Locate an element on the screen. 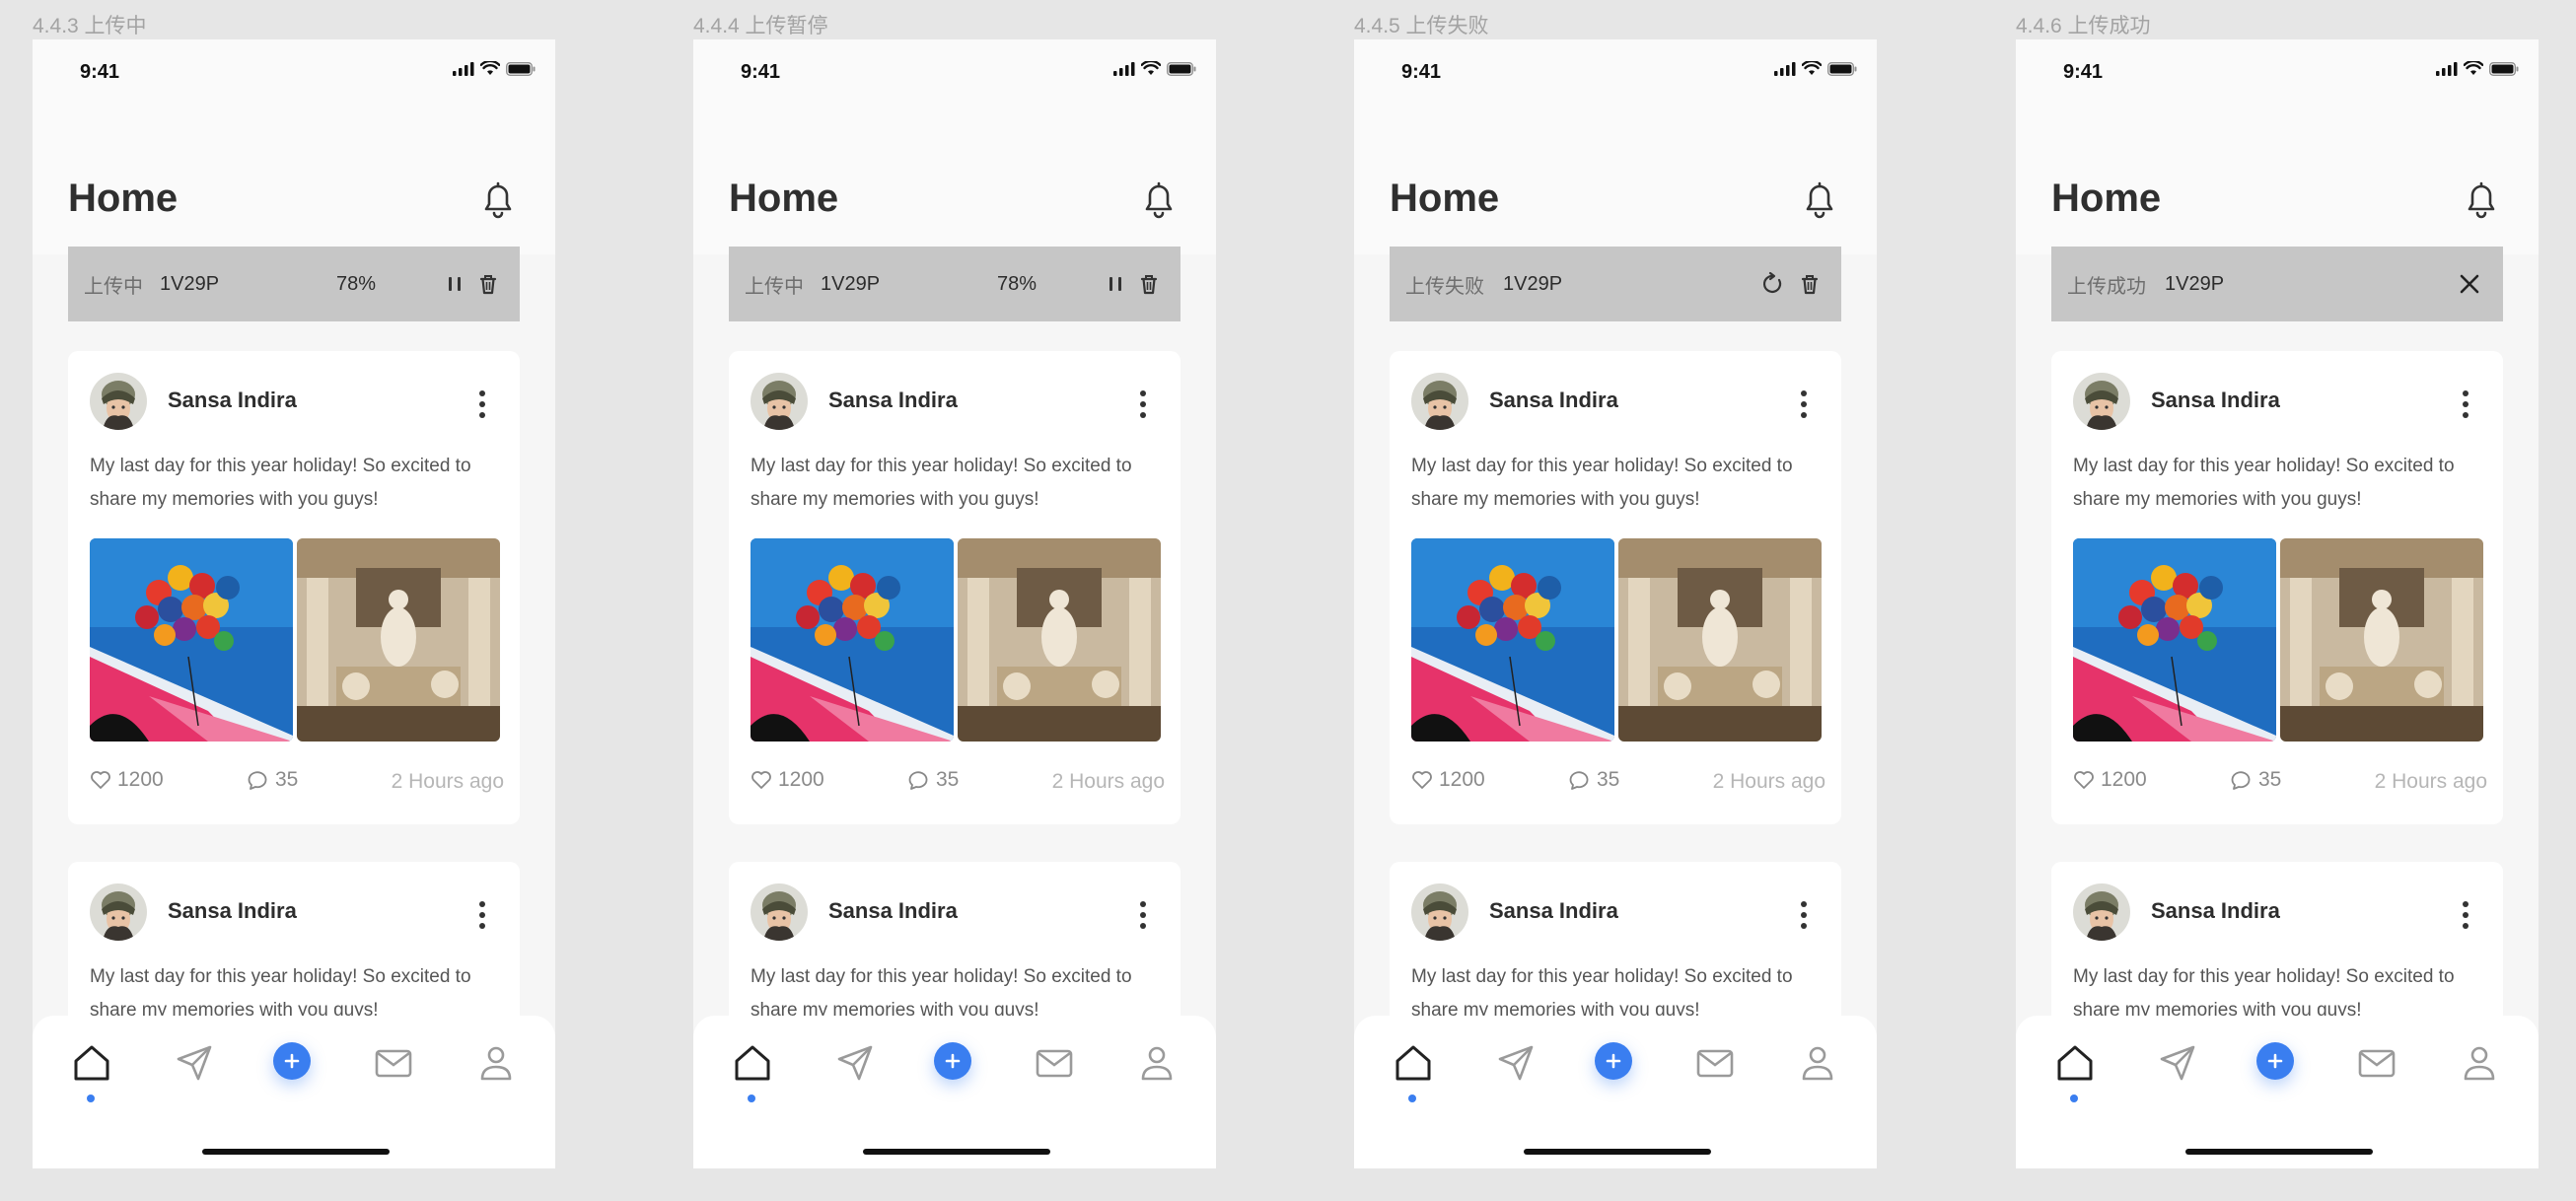  post-time: 2 Hours ago is located at coordinates (447, 781).